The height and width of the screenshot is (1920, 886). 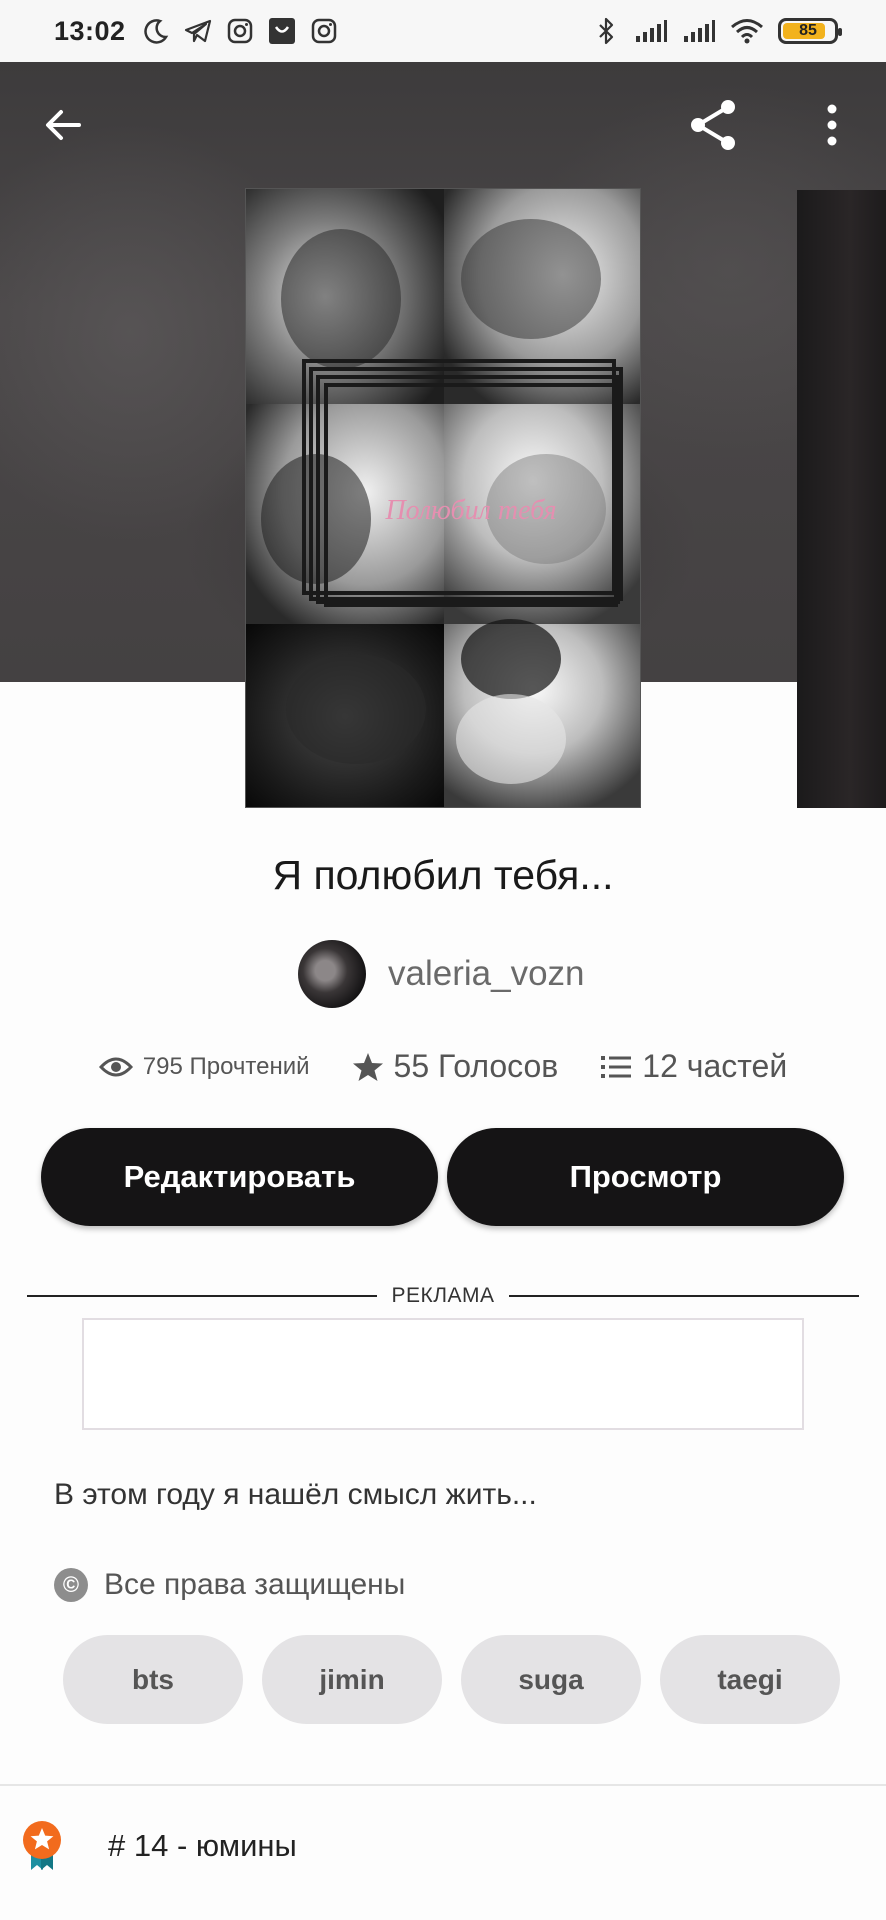 I want to click on battery-level: 85, so click(x=808, y=30).